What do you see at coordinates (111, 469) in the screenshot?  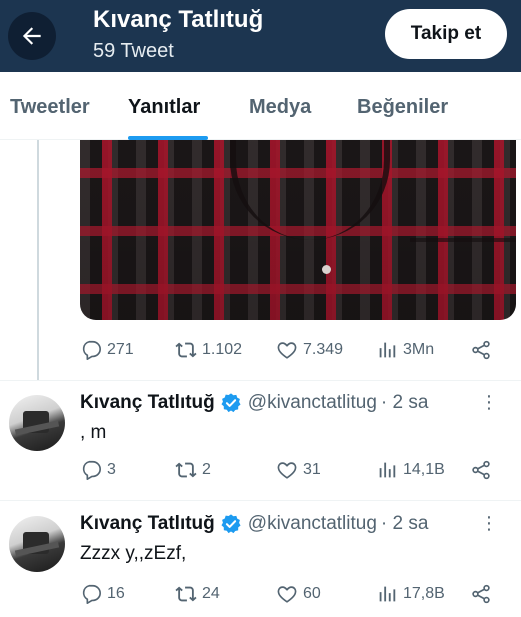 I see `reply-count: 3` at bounding box center [111, 469].